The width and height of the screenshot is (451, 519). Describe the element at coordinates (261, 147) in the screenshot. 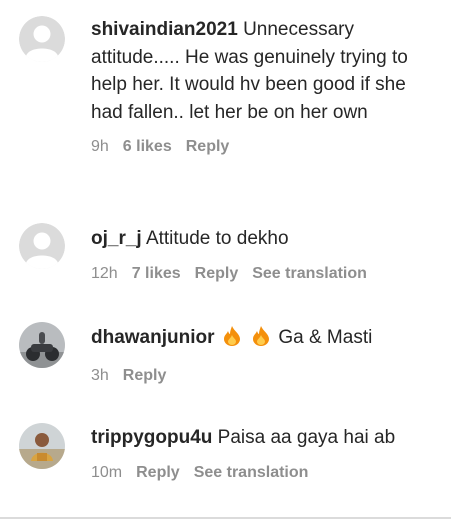

I see `comment-meta: 9h 6 likes Reply` at that location.